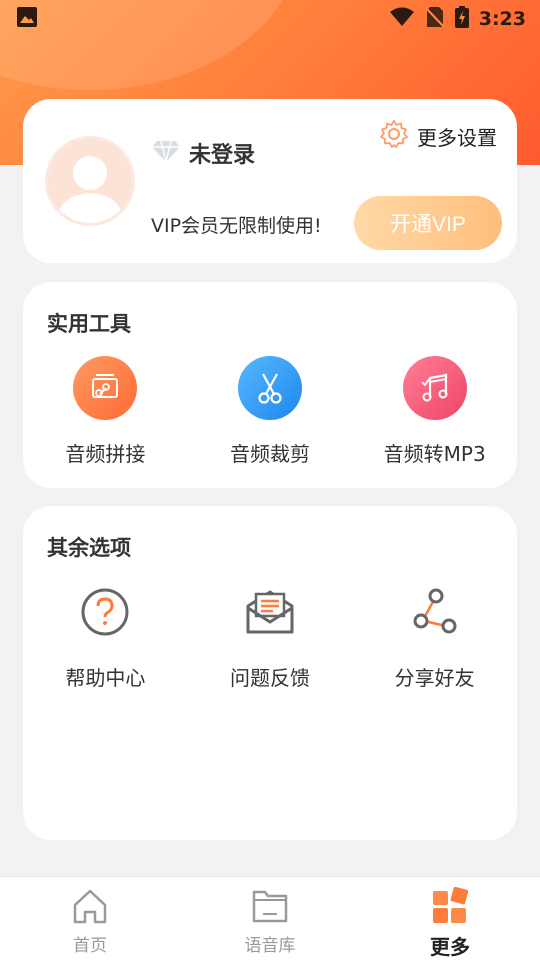  I want to click on scissors-icon, so click(270, 388).